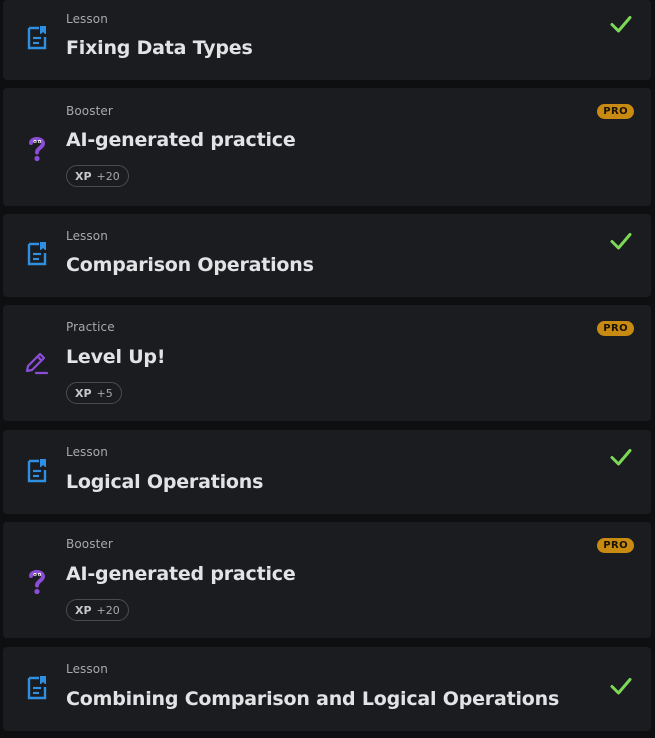 The image size is (655, 738). I want to click on lesson-card: Lesson Comparison Operations, so click(327, 255).